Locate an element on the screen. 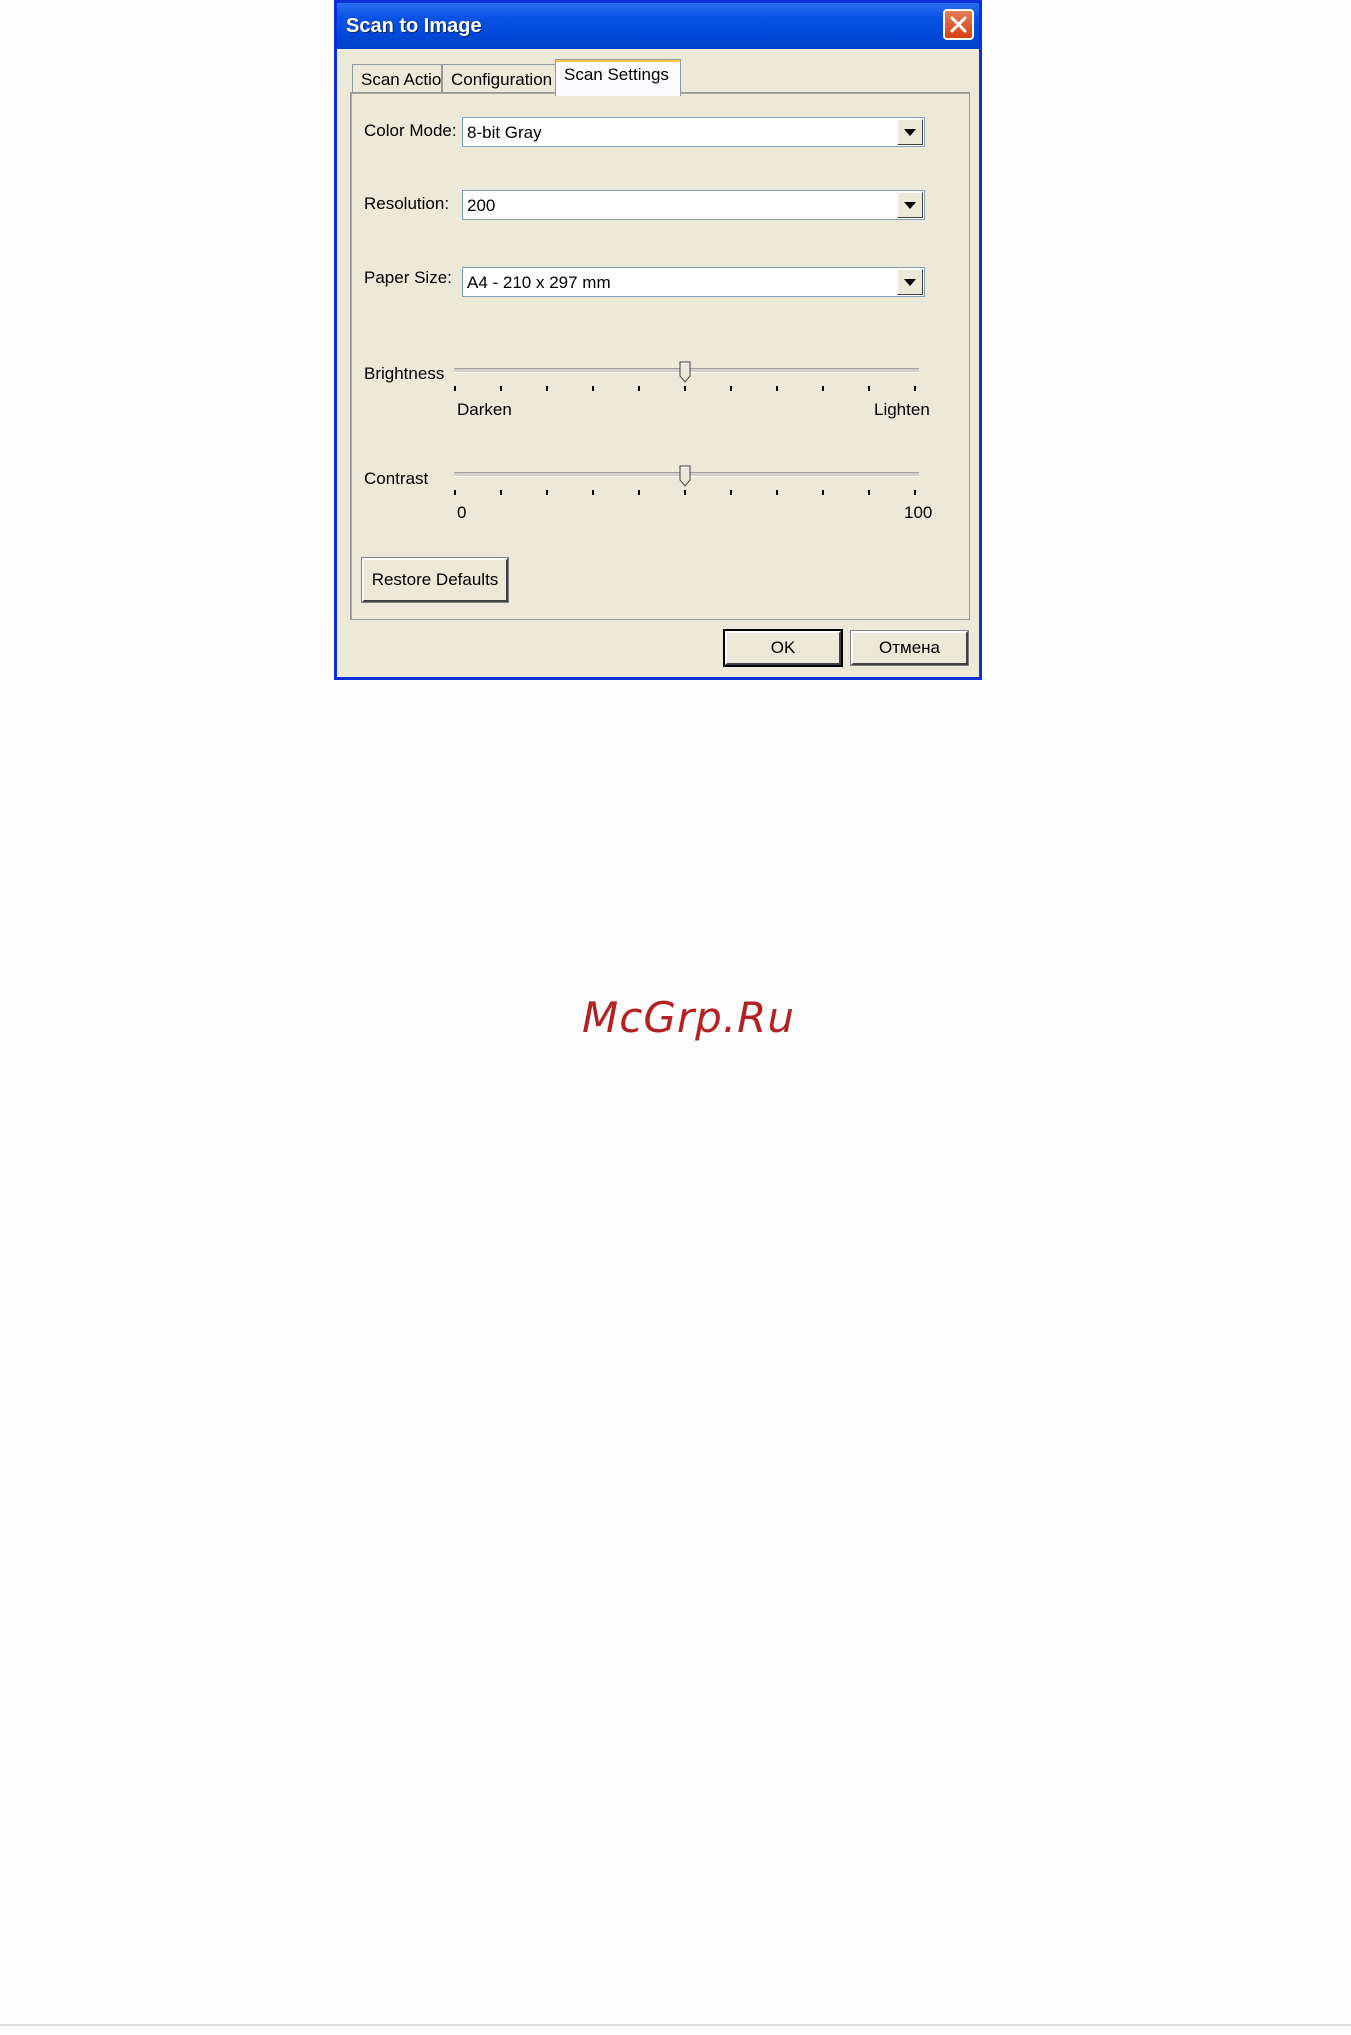 The width and height of the screenshot is (1351, 2035). page-divider is located at coordinates (675, 2025).